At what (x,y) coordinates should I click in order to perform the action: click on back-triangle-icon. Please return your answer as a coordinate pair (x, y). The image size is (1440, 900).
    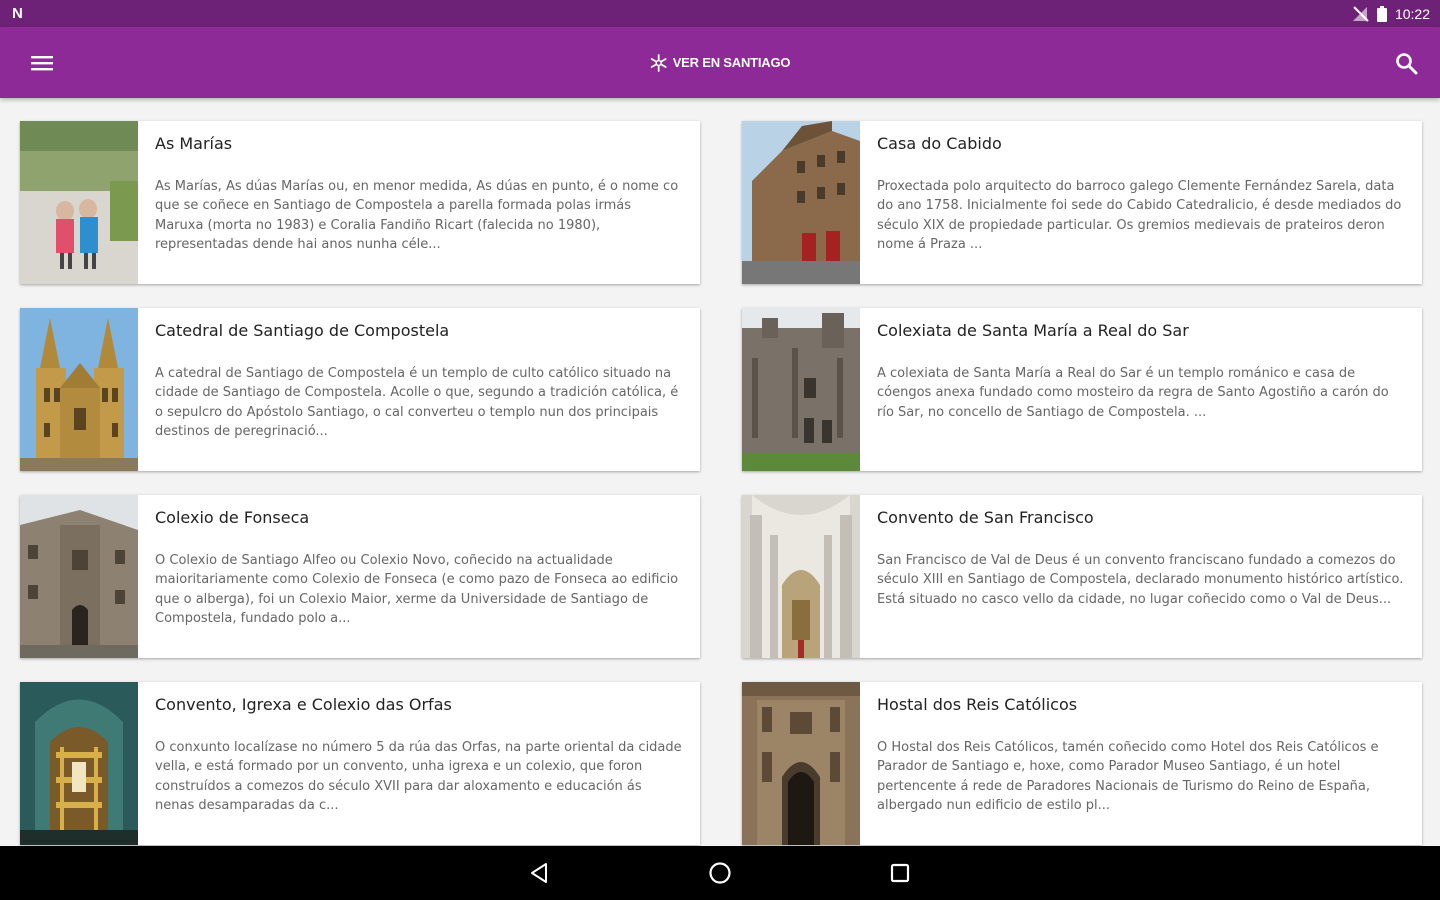
    Looking at the image, I should click on (539, 873).